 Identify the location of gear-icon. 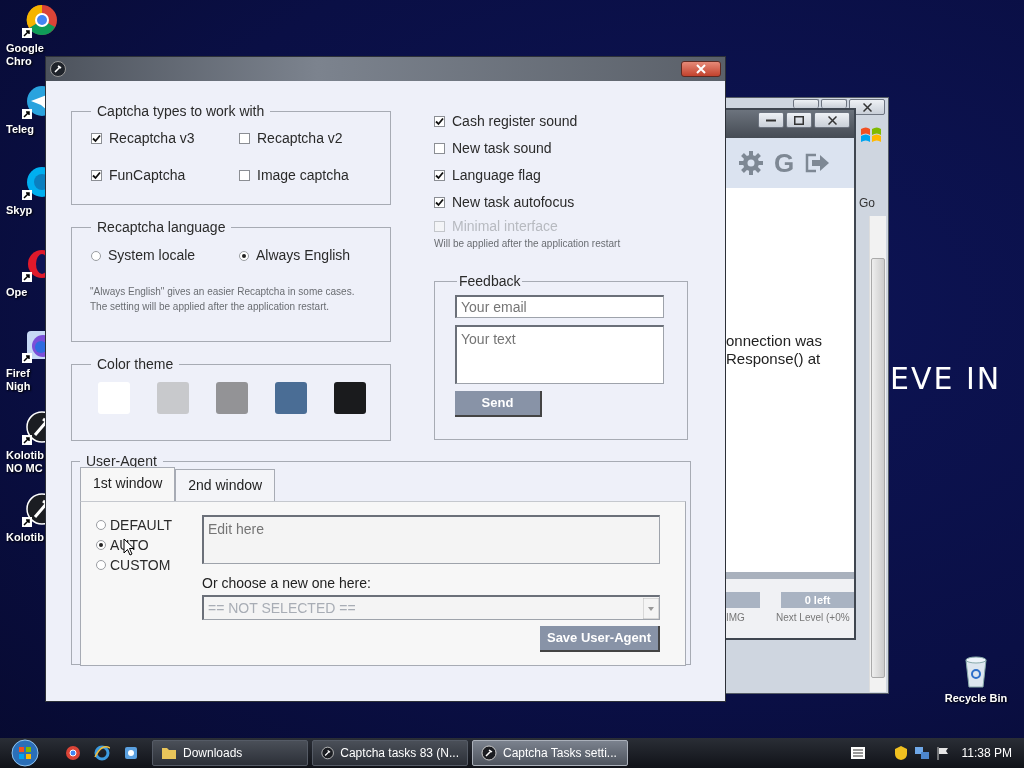
(751, 163).